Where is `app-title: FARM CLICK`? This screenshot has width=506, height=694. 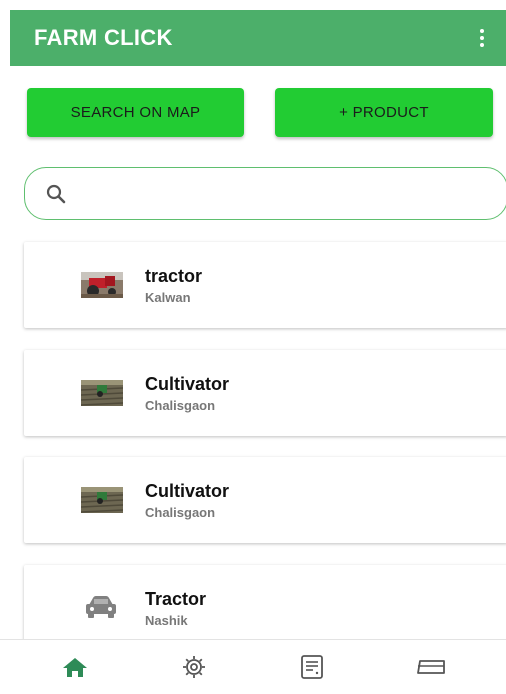
app-title: FARM CLICK is located at coordinates (103, 37).